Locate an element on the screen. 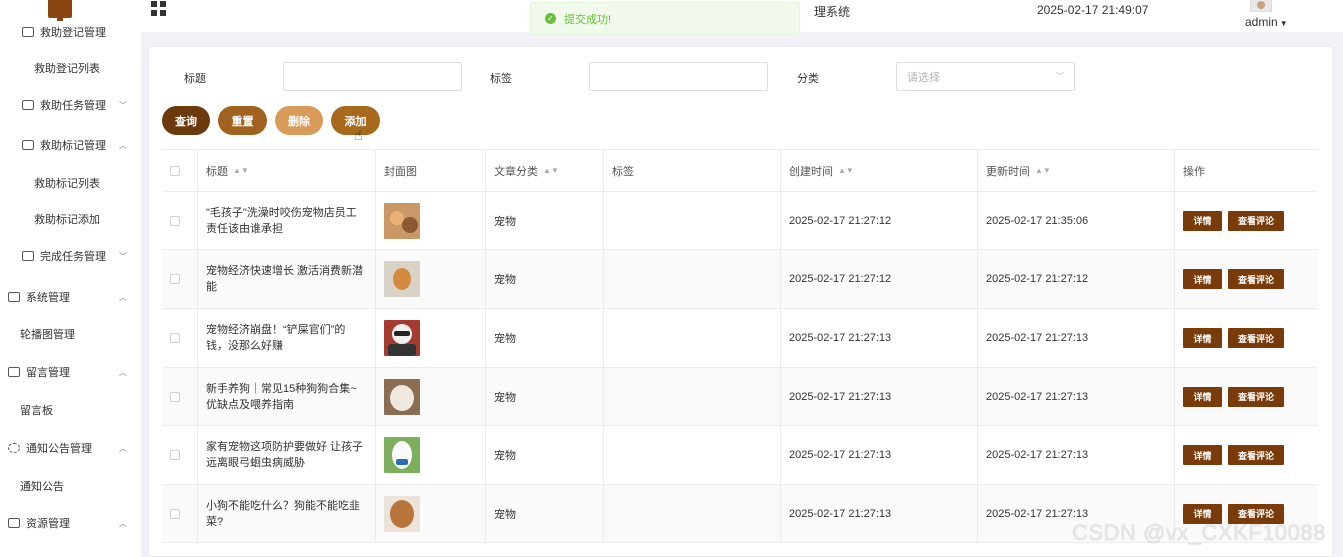 The image size is (1343, 557). sidebar-item-rescue-register: 救助登记管理 is located at coordinates (81, 32).